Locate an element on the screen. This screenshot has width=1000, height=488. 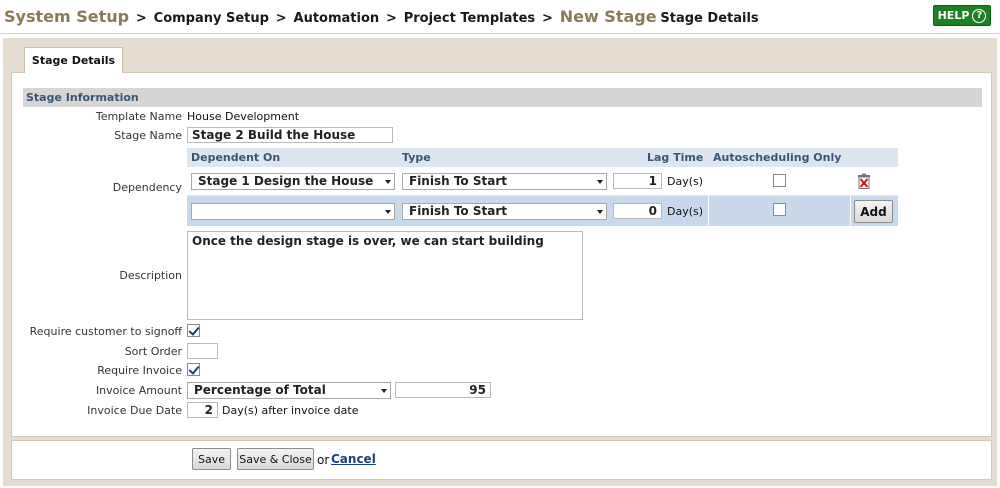
section-header: Stage Information is located at coordinates (502, 97).